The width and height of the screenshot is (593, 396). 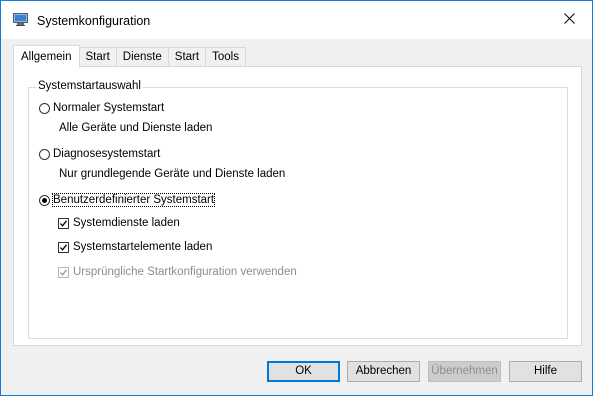 What do you see at coordinates (303, 371) in the screenshot?
I see `ok-button: OK` at bounding box center [303, 371].